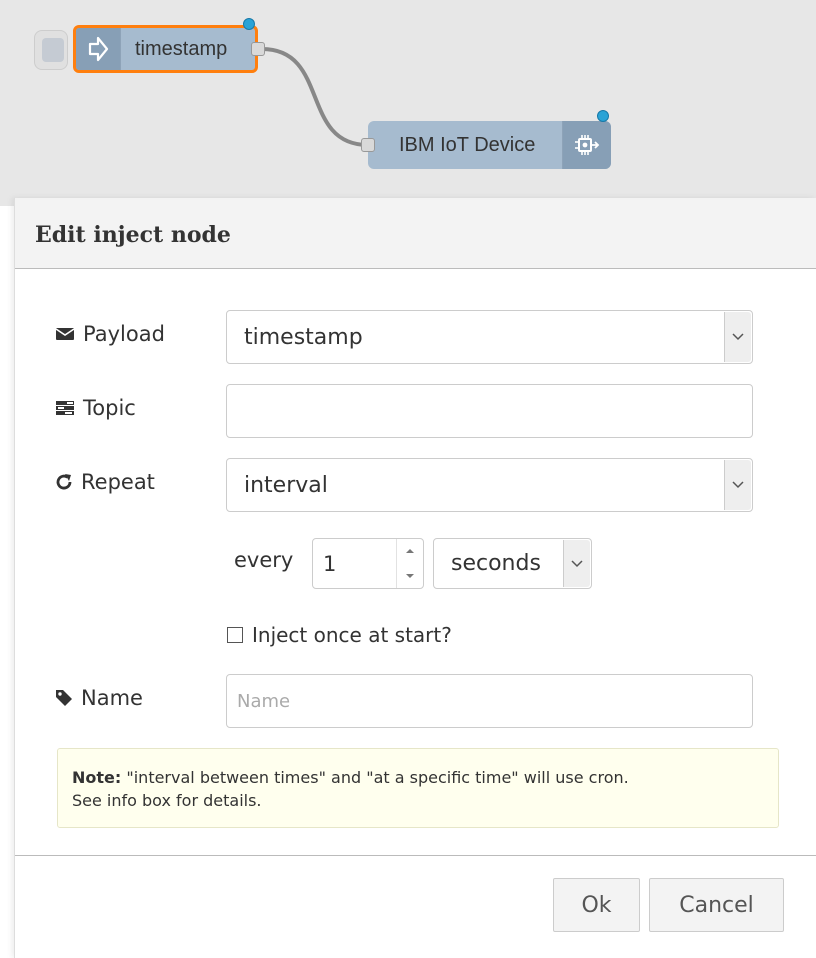 This screenshot has height=958, width=816. I want to click on inject-once-checkbox, so click(235, 635).